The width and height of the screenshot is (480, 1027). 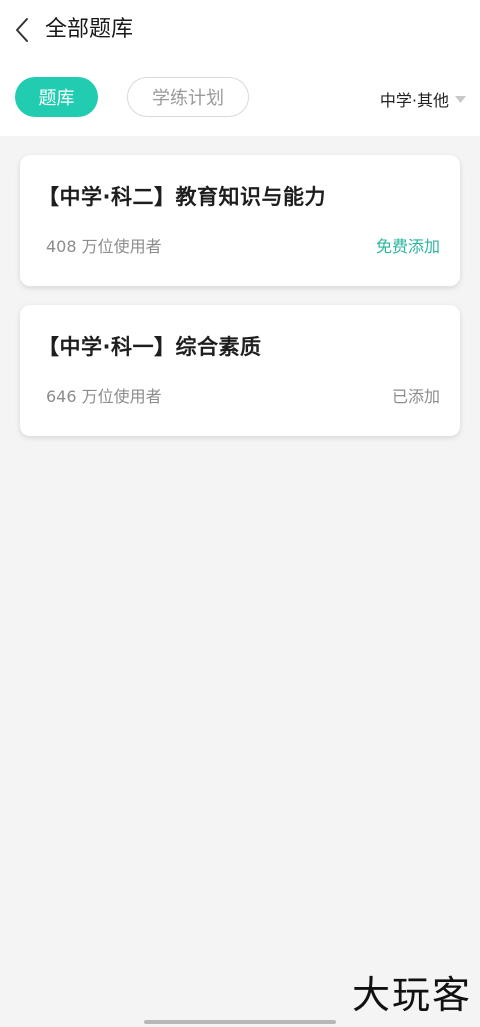 I want to click on question-bank-card: 【中学·科一】综合素质 646 万位使用者 已添加, so click(x=240, y=370).